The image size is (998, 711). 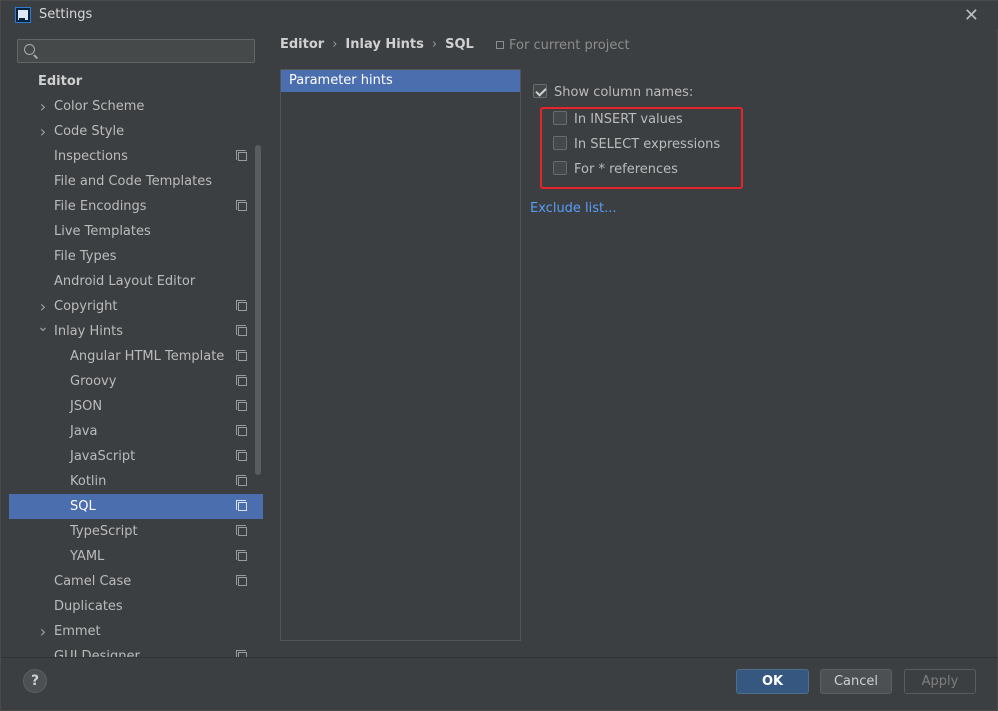 What do you see at coordinates (88, 606) in the screenshot?
I see `sidebar-item-label: Duplicates` at bounding box center [88, 606].